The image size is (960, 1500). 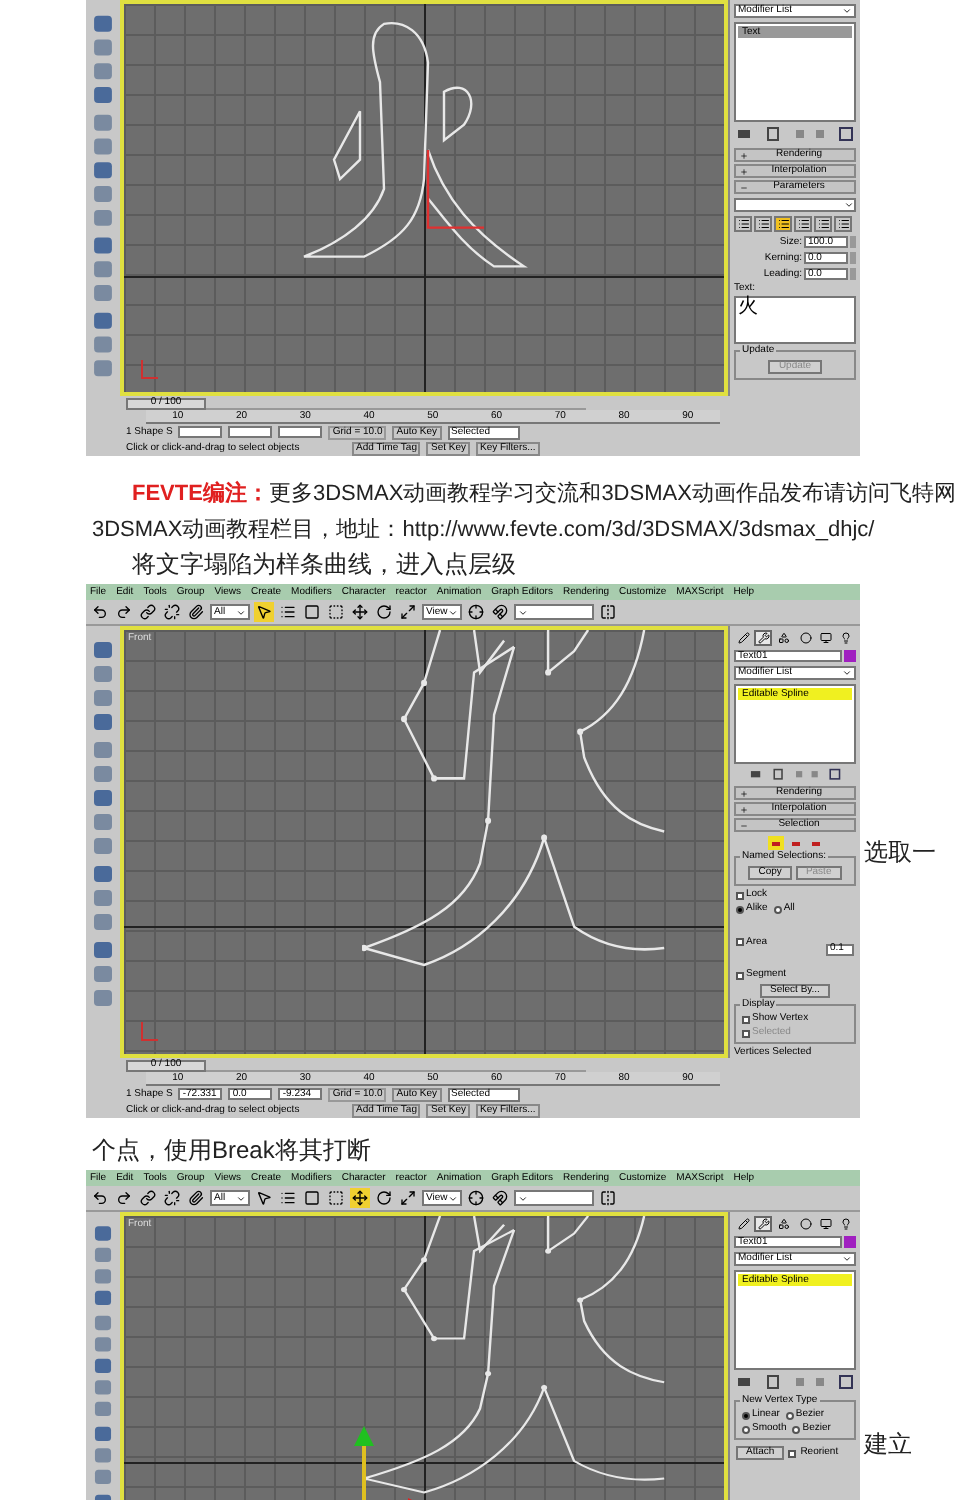 I want to click on pointer-icon, so click(x=264, y=1198).